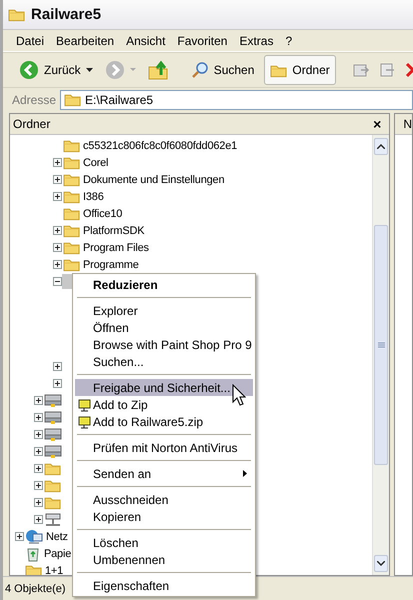 The height and width of the screenshot is (600, 413). What do you see at coordinates (154, 180) in the screenshot?
I see `tree-item: Dokumente und Einstellungen` at bounding box center [154, 180].